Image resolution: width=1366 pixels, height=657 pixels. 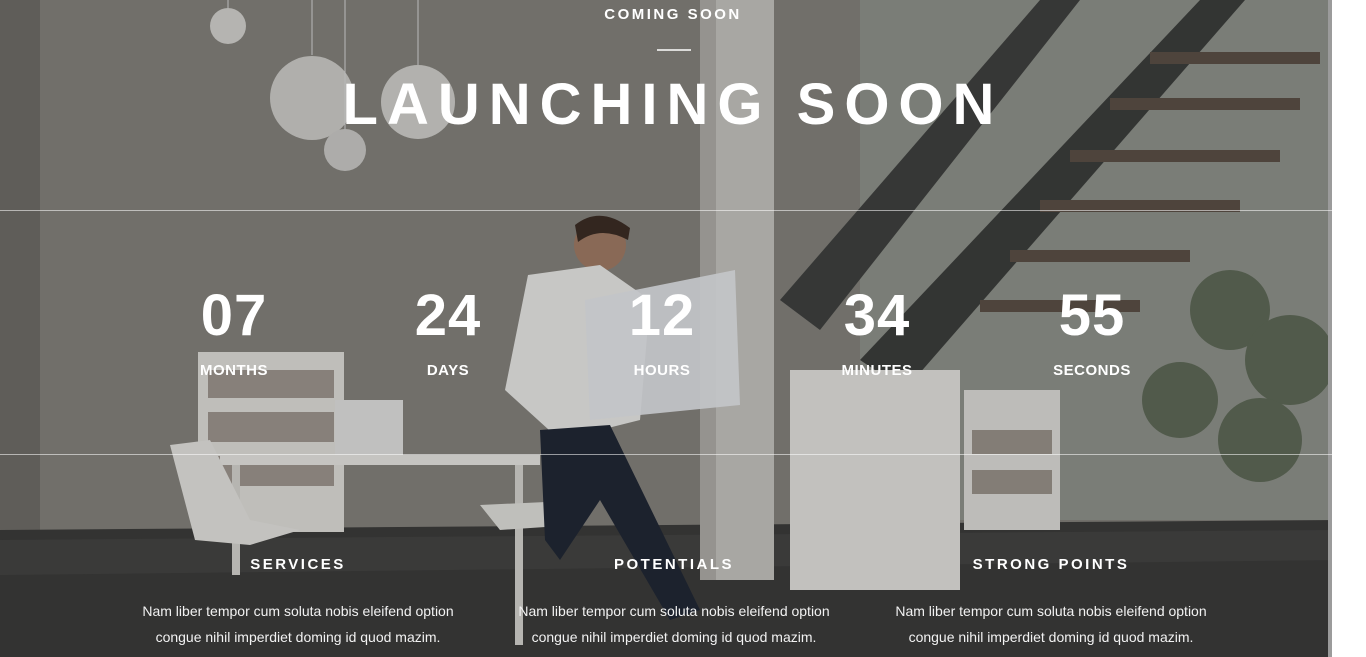 I want to click on feature-title: SERVICES, so click(x=298, y=564).